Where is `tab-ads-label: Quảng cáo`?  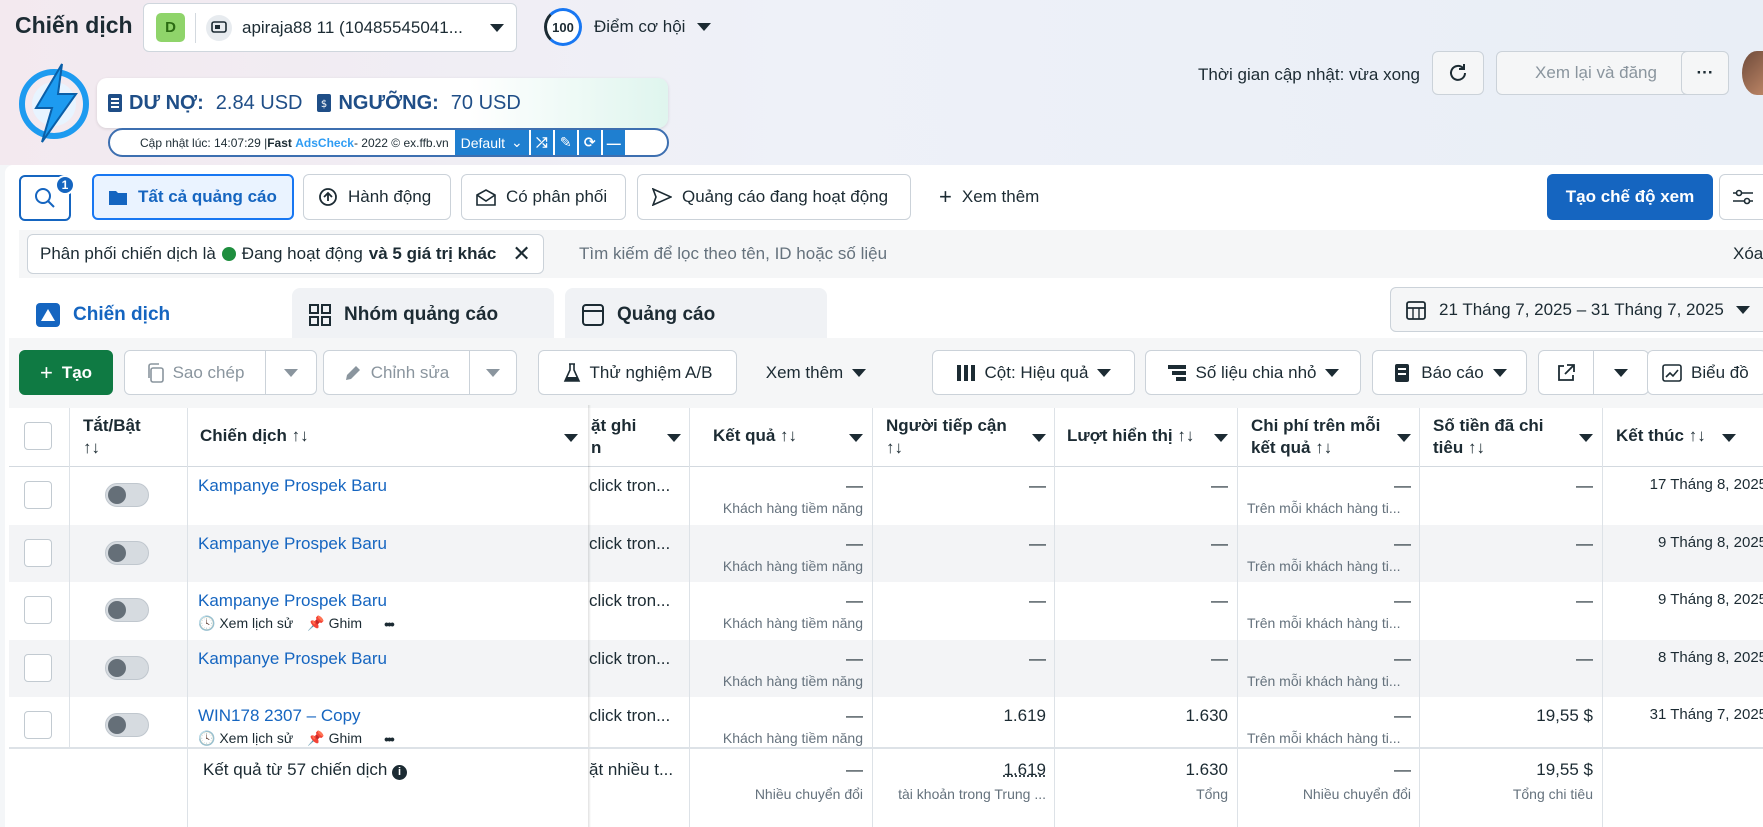 tab-ads-label: Quảng cáo is located at coordinates (666, 315).